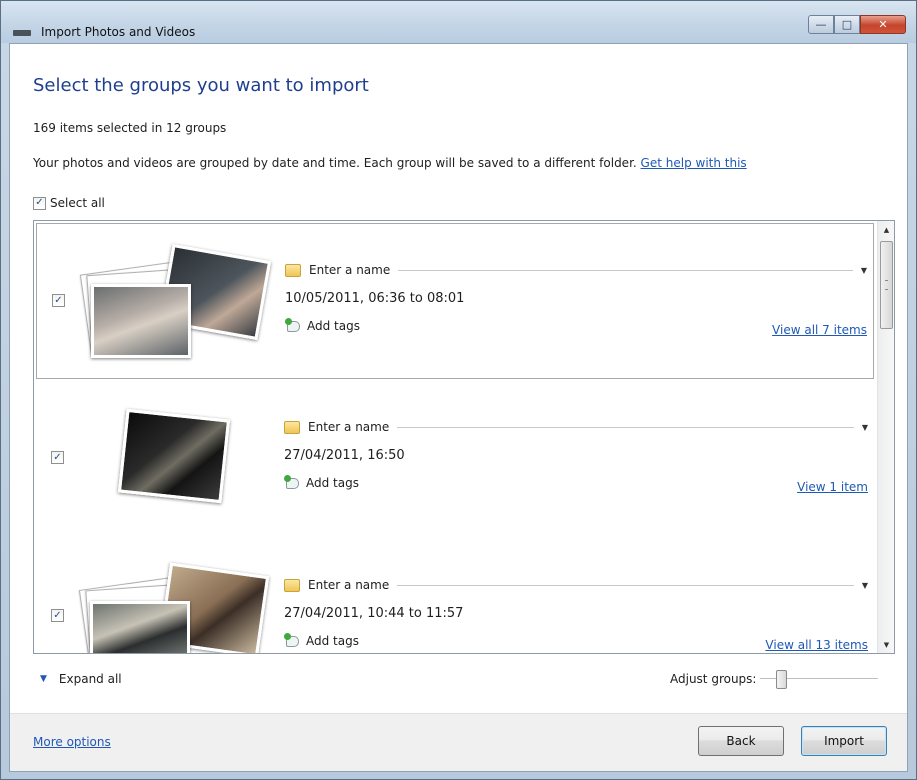 This screenshot has width=917, height=780. I want to click on view-items-link: View all 7 items, so click(819, 330).